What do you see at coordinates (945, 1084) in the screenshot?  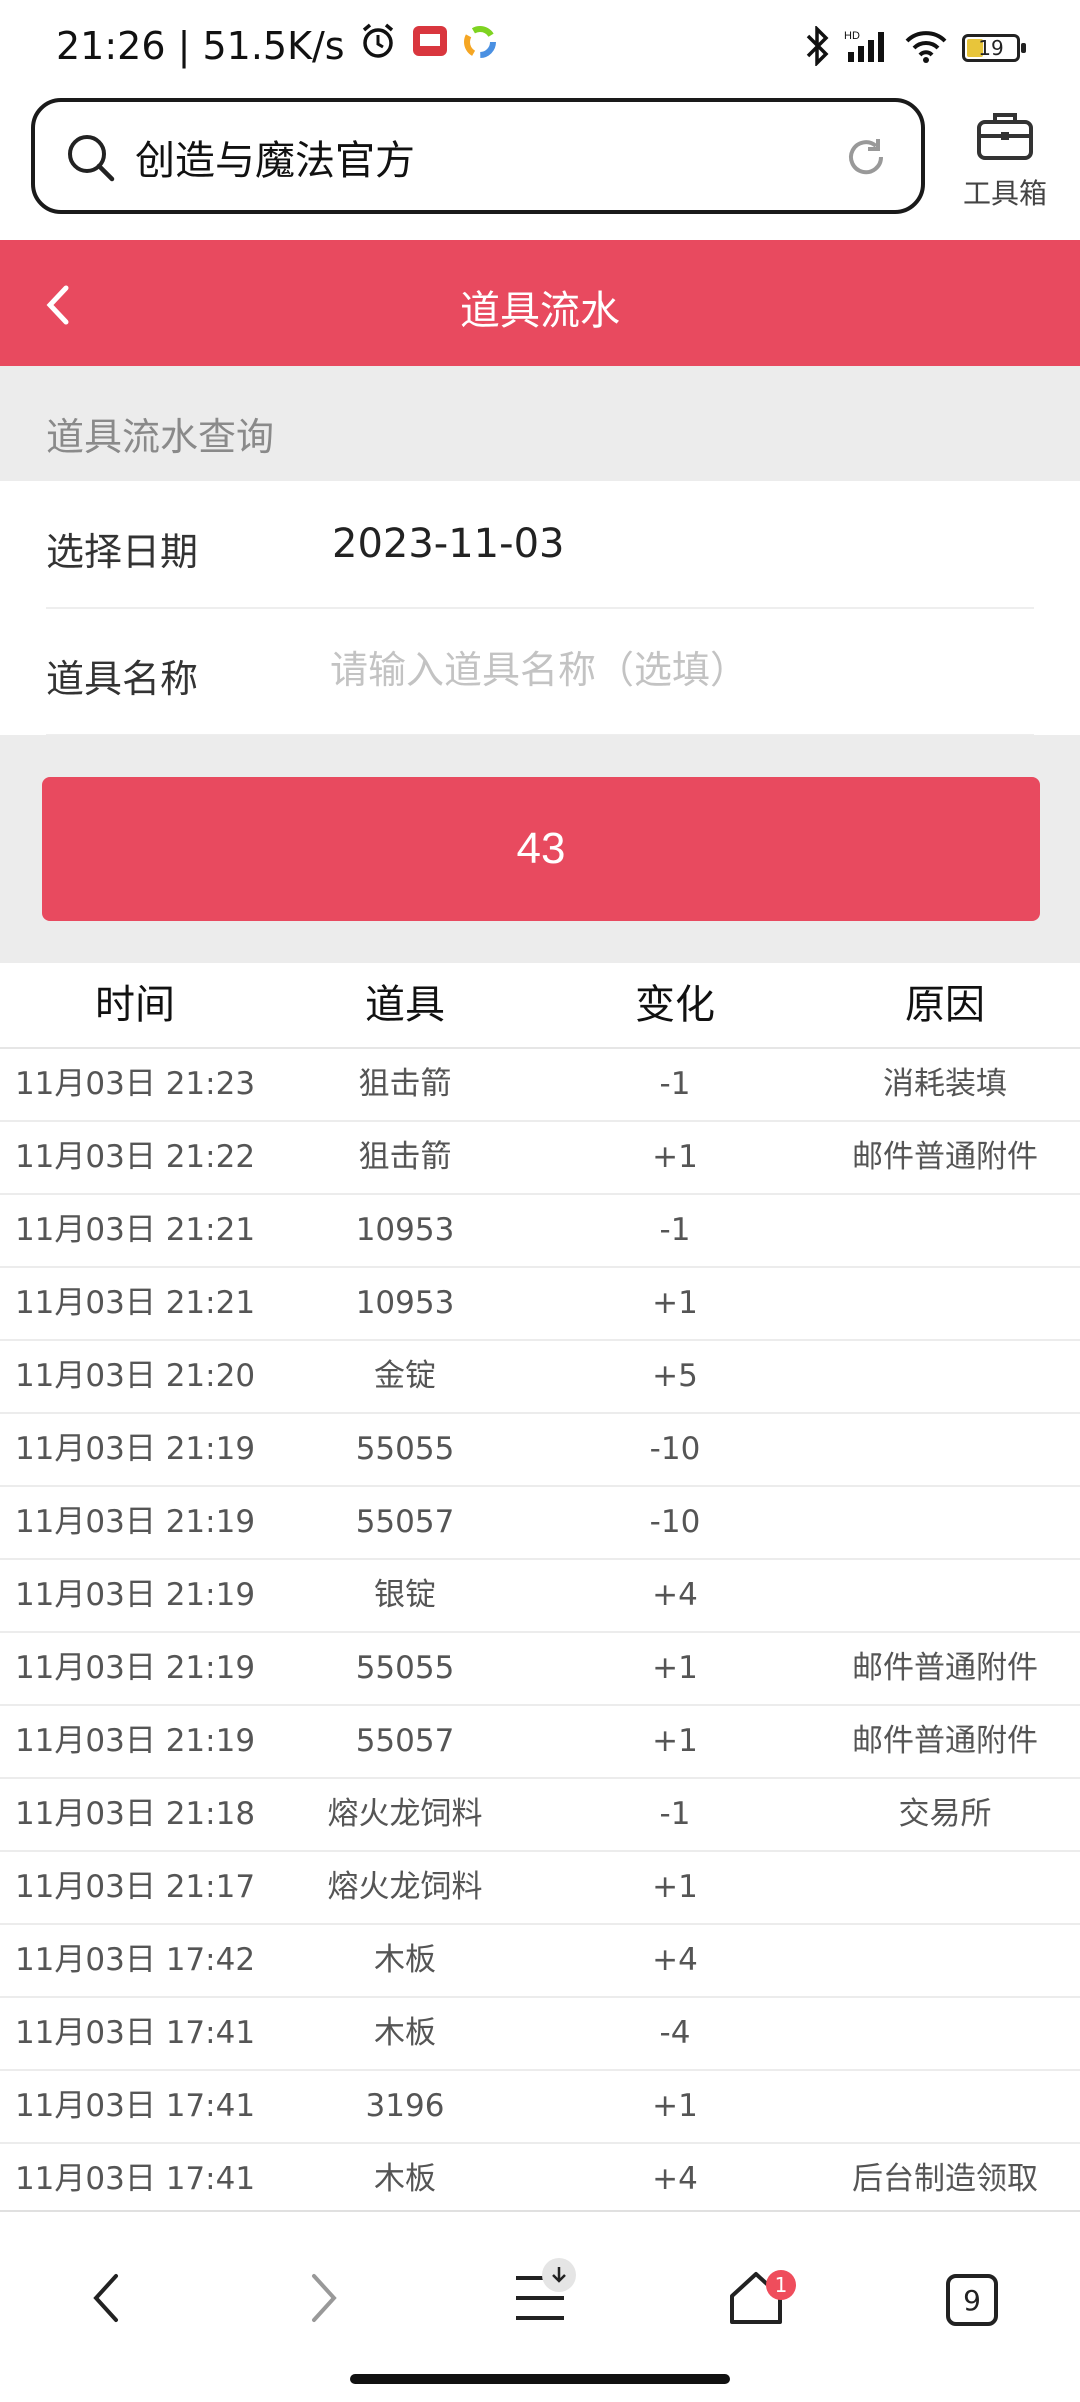 I see `row-reason: 消耗装填` at bounding box center [945, 1084].